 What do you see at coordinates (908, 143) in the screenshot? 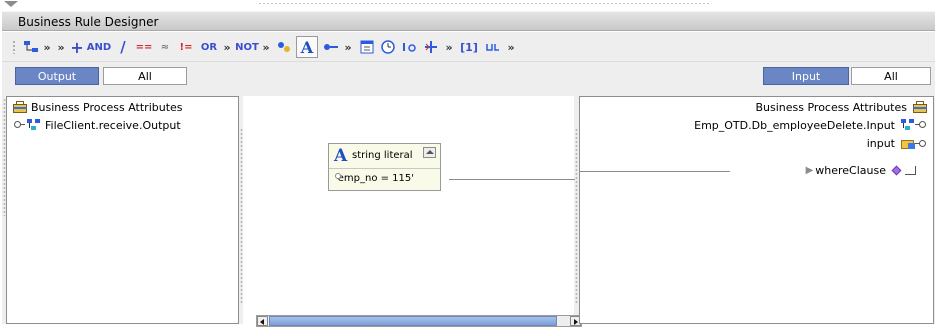
I see `folder-node-icon` at bounding box center [908, 143].